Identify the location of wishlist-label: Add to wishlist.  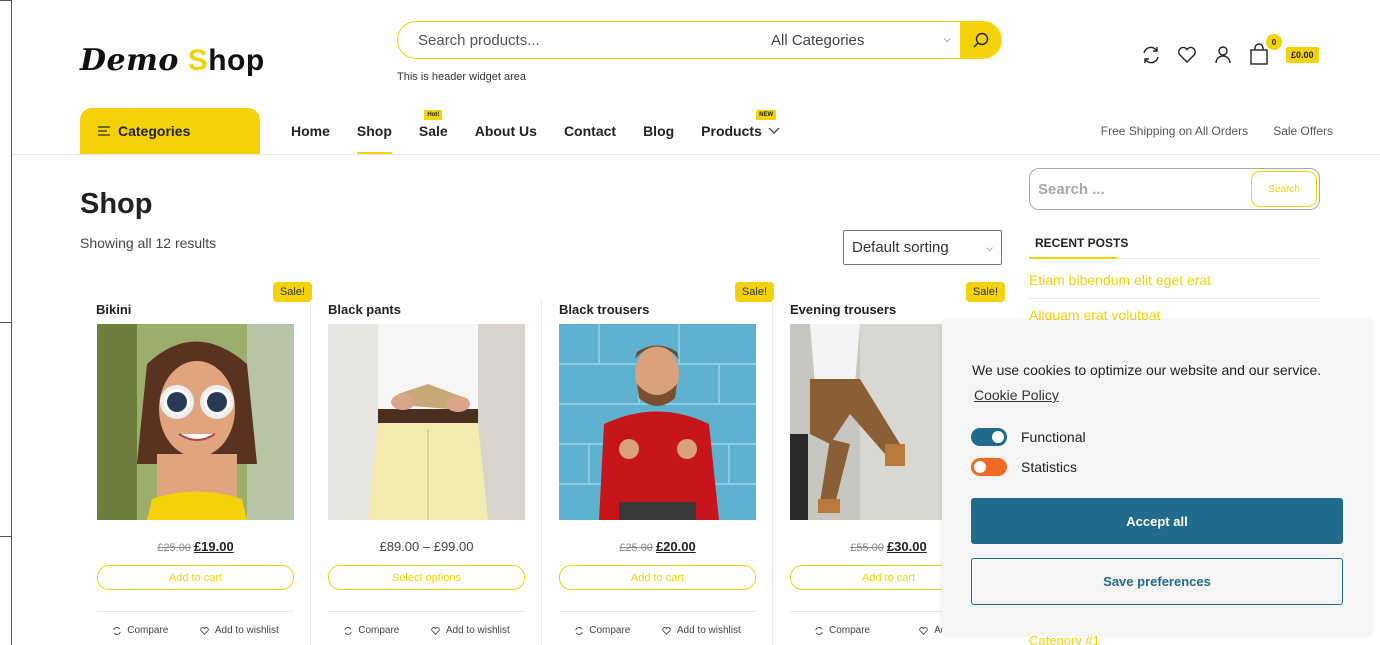
(708, 630).